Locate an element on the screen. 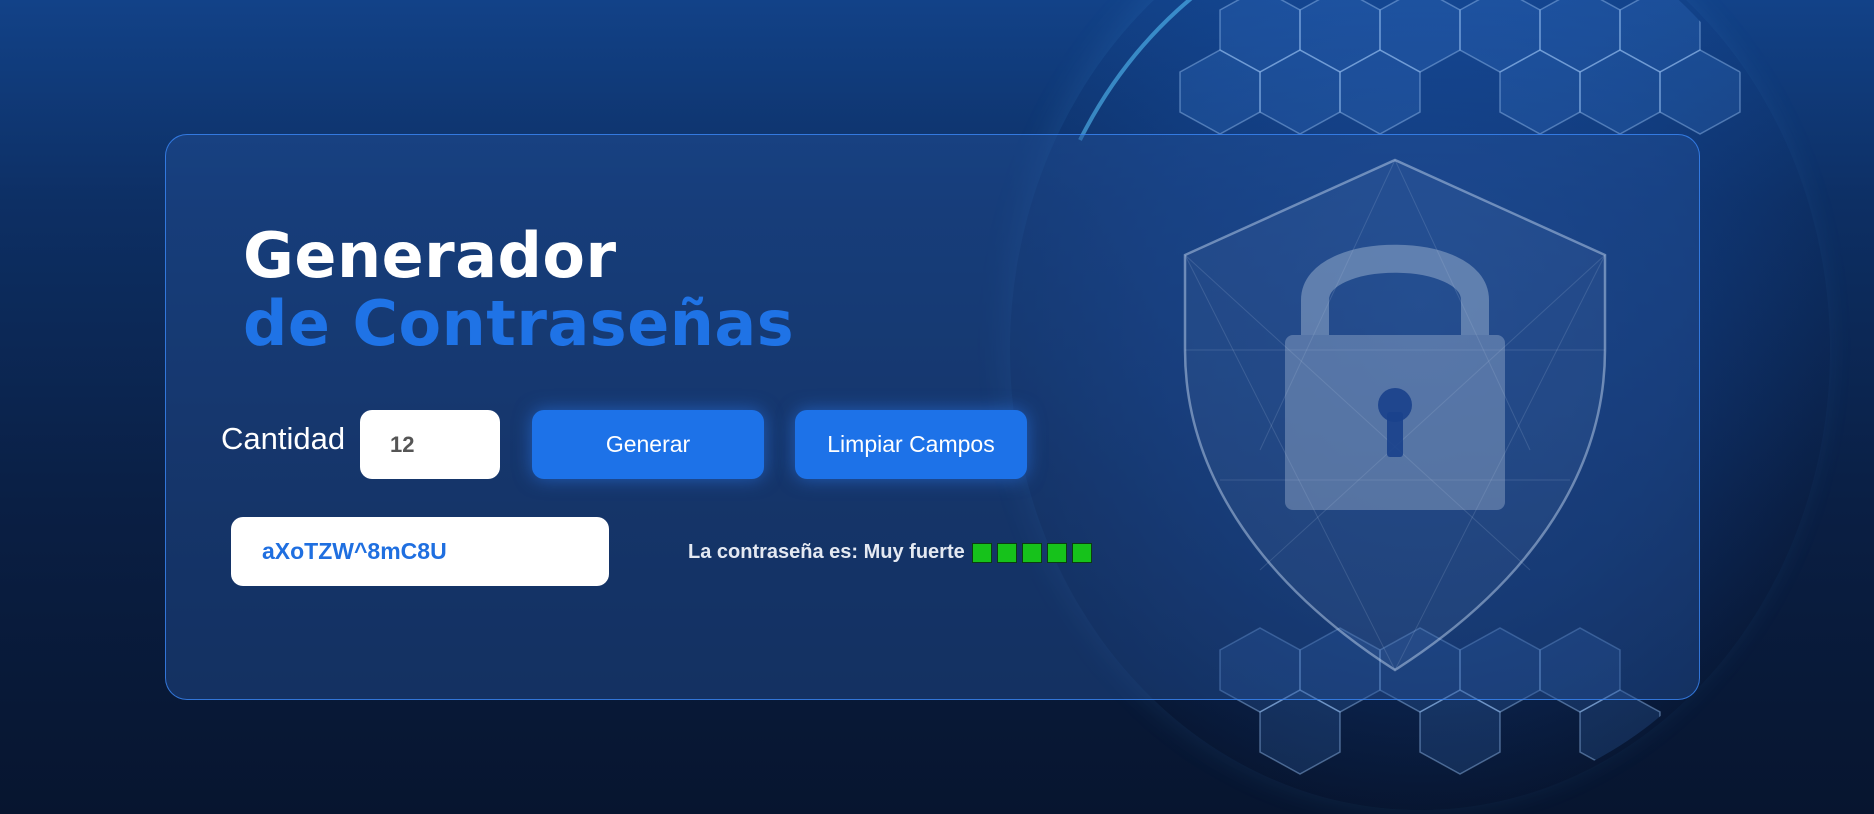  generate-button: Generar is located at coordinates (648, 444).